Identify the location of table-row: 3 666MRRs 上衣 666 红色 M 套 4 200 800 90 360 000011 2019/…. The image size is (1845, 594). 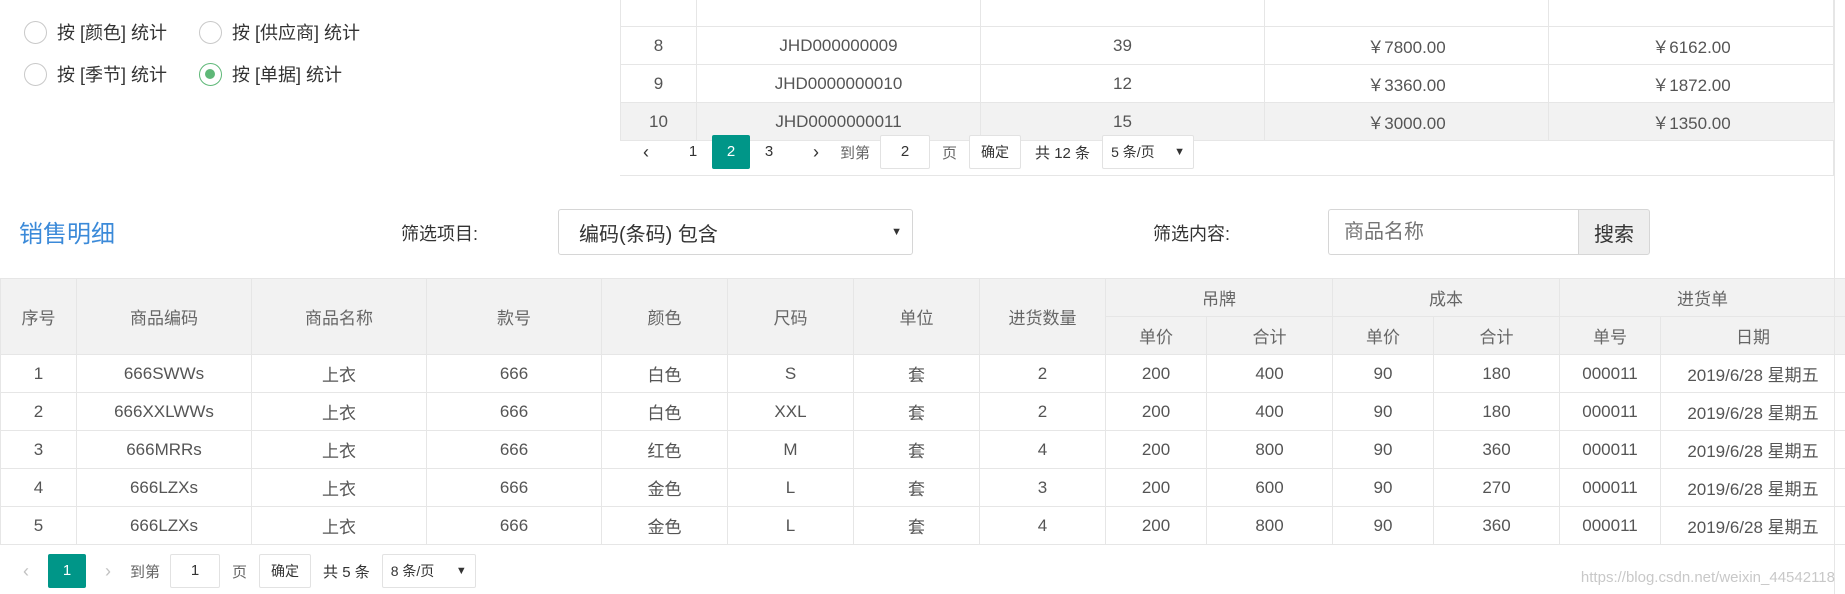
(922, 449).